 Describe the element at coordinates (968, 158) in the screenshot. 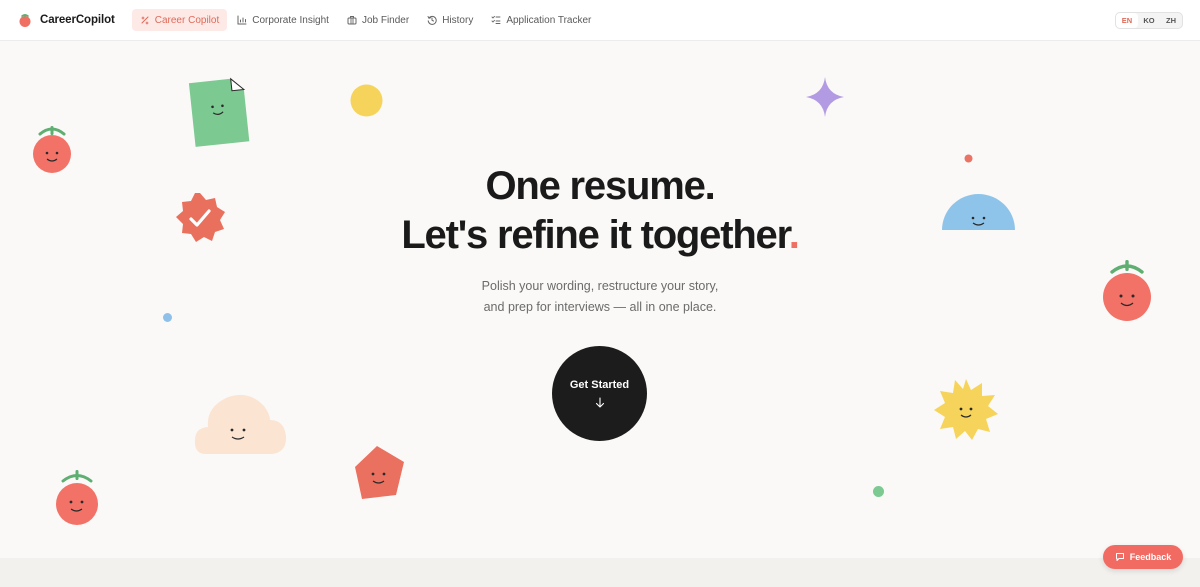

I see `small-red-dot-icon` at that location.